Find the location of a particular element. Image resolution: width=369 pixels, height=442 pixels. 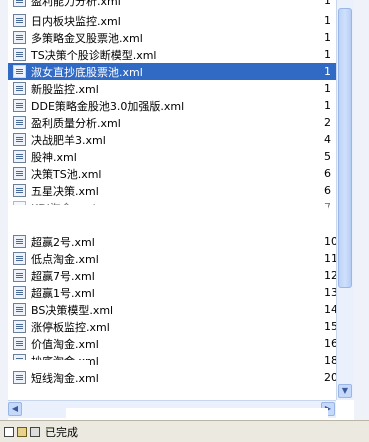

list-item: TS决策个股诊断模型.xml 1 is located at coordinates (172, 54).